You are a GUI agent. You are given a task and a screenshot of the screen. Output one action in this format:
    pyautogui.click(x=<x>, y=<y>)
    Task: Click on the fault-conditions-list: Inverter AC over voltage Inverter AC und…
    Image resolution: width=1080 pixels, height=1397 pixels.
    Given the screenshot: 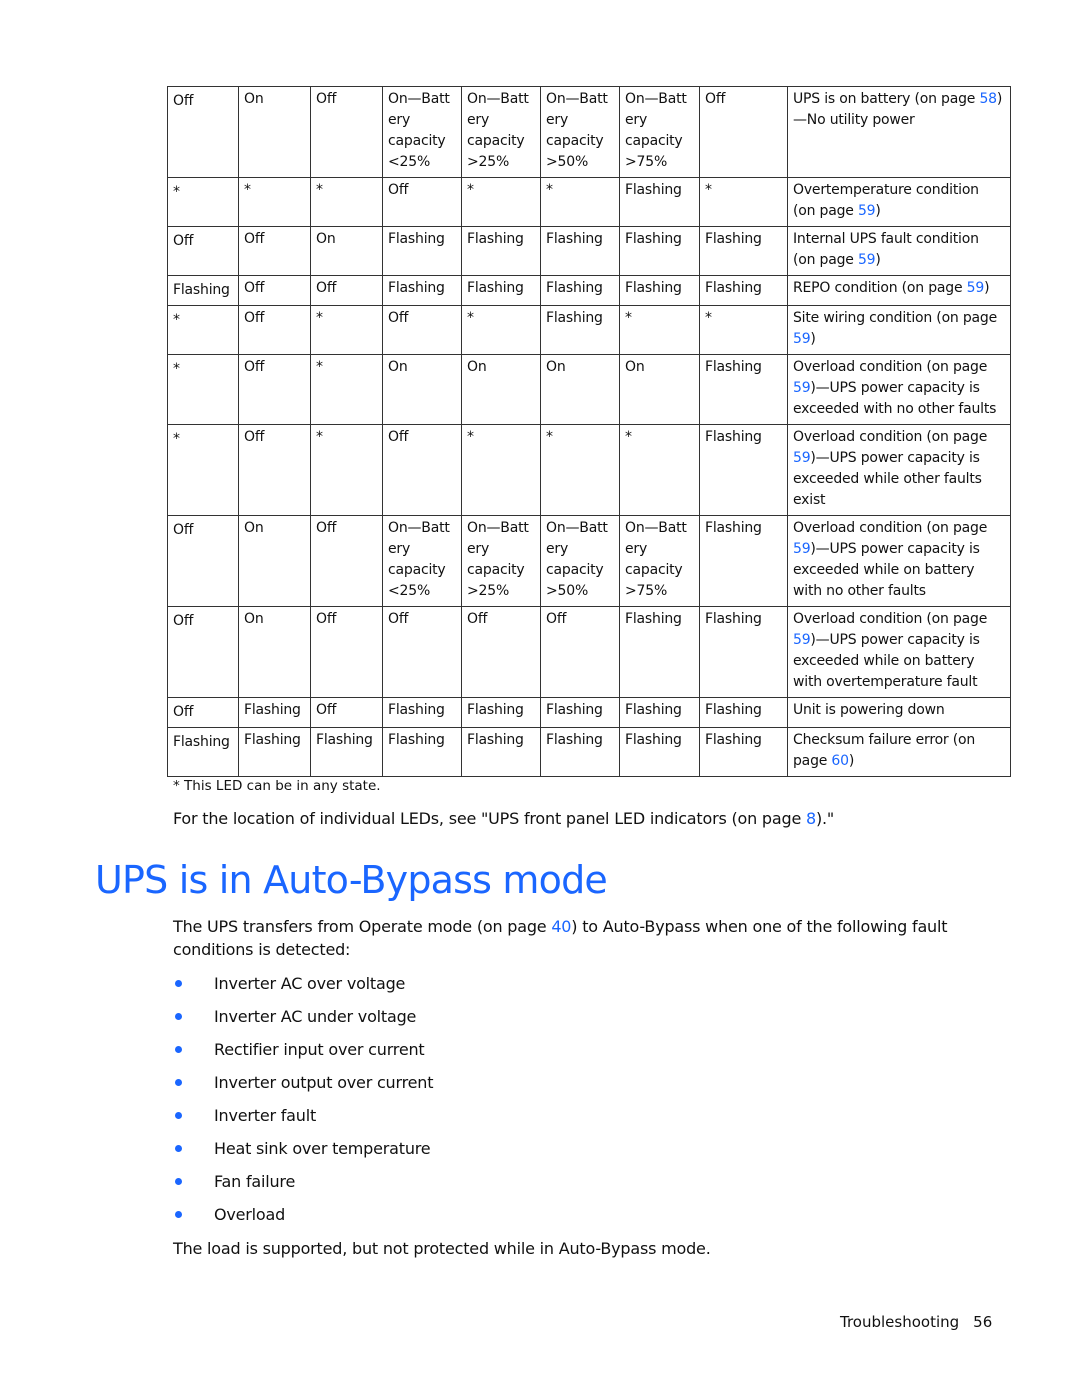 What is the action you would take?
    pyautogui.click(x=303, y=1104)
    